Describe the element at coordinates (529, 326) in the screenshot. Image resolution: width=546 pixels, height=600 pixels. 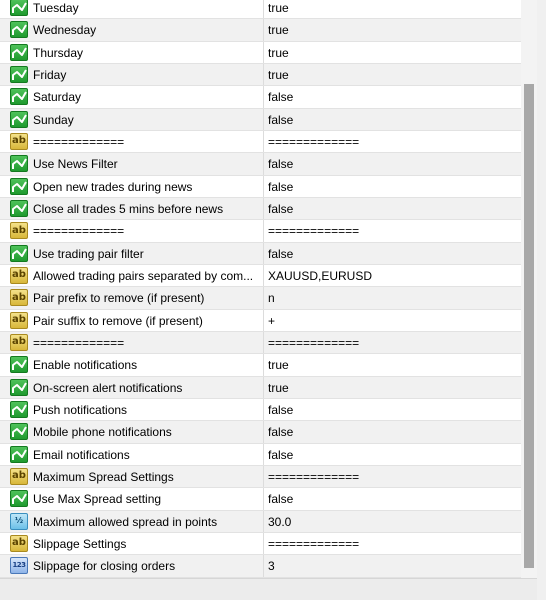
I see `vertical-scrollbar-thumb` at that location.